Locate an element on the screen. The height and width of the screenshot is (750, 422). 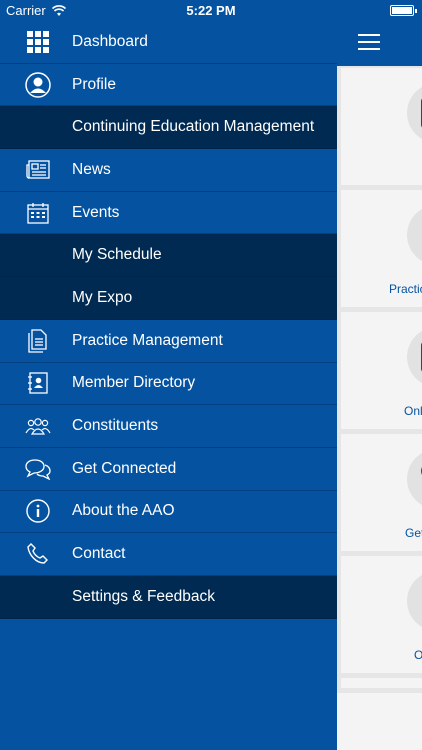
chat-bubbles-icon is located at coordinates (38, 469).